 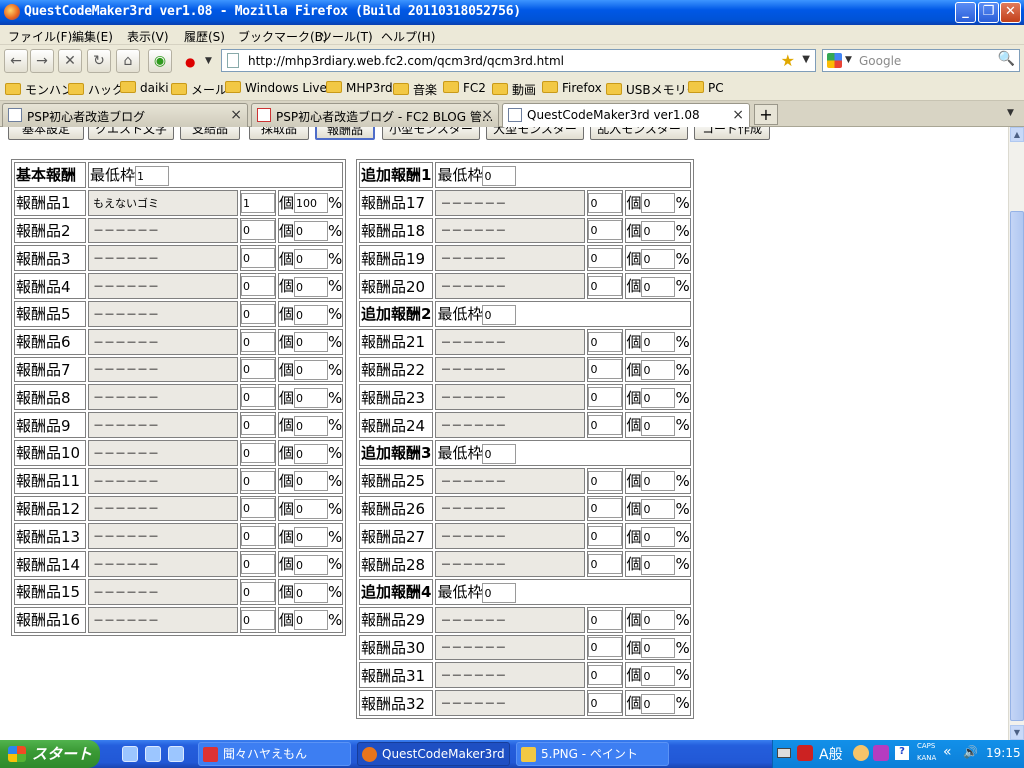 What do you see at coordinates (375, 115) in the screenshot?
I see `tab-fc2-admin: PSP初心者改造ブログ - FC2 BLOG 管... ×` at bounding box center [375, 115].